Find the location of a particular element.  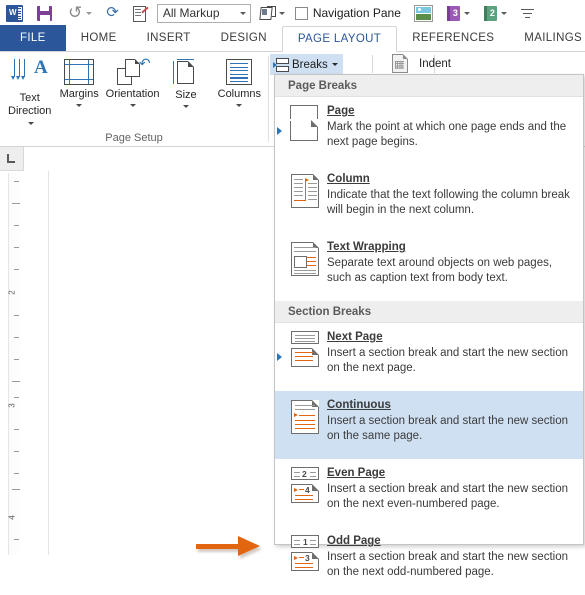

menu-item-odd-page-title: Odd Page is located at coordinates (354, 541).